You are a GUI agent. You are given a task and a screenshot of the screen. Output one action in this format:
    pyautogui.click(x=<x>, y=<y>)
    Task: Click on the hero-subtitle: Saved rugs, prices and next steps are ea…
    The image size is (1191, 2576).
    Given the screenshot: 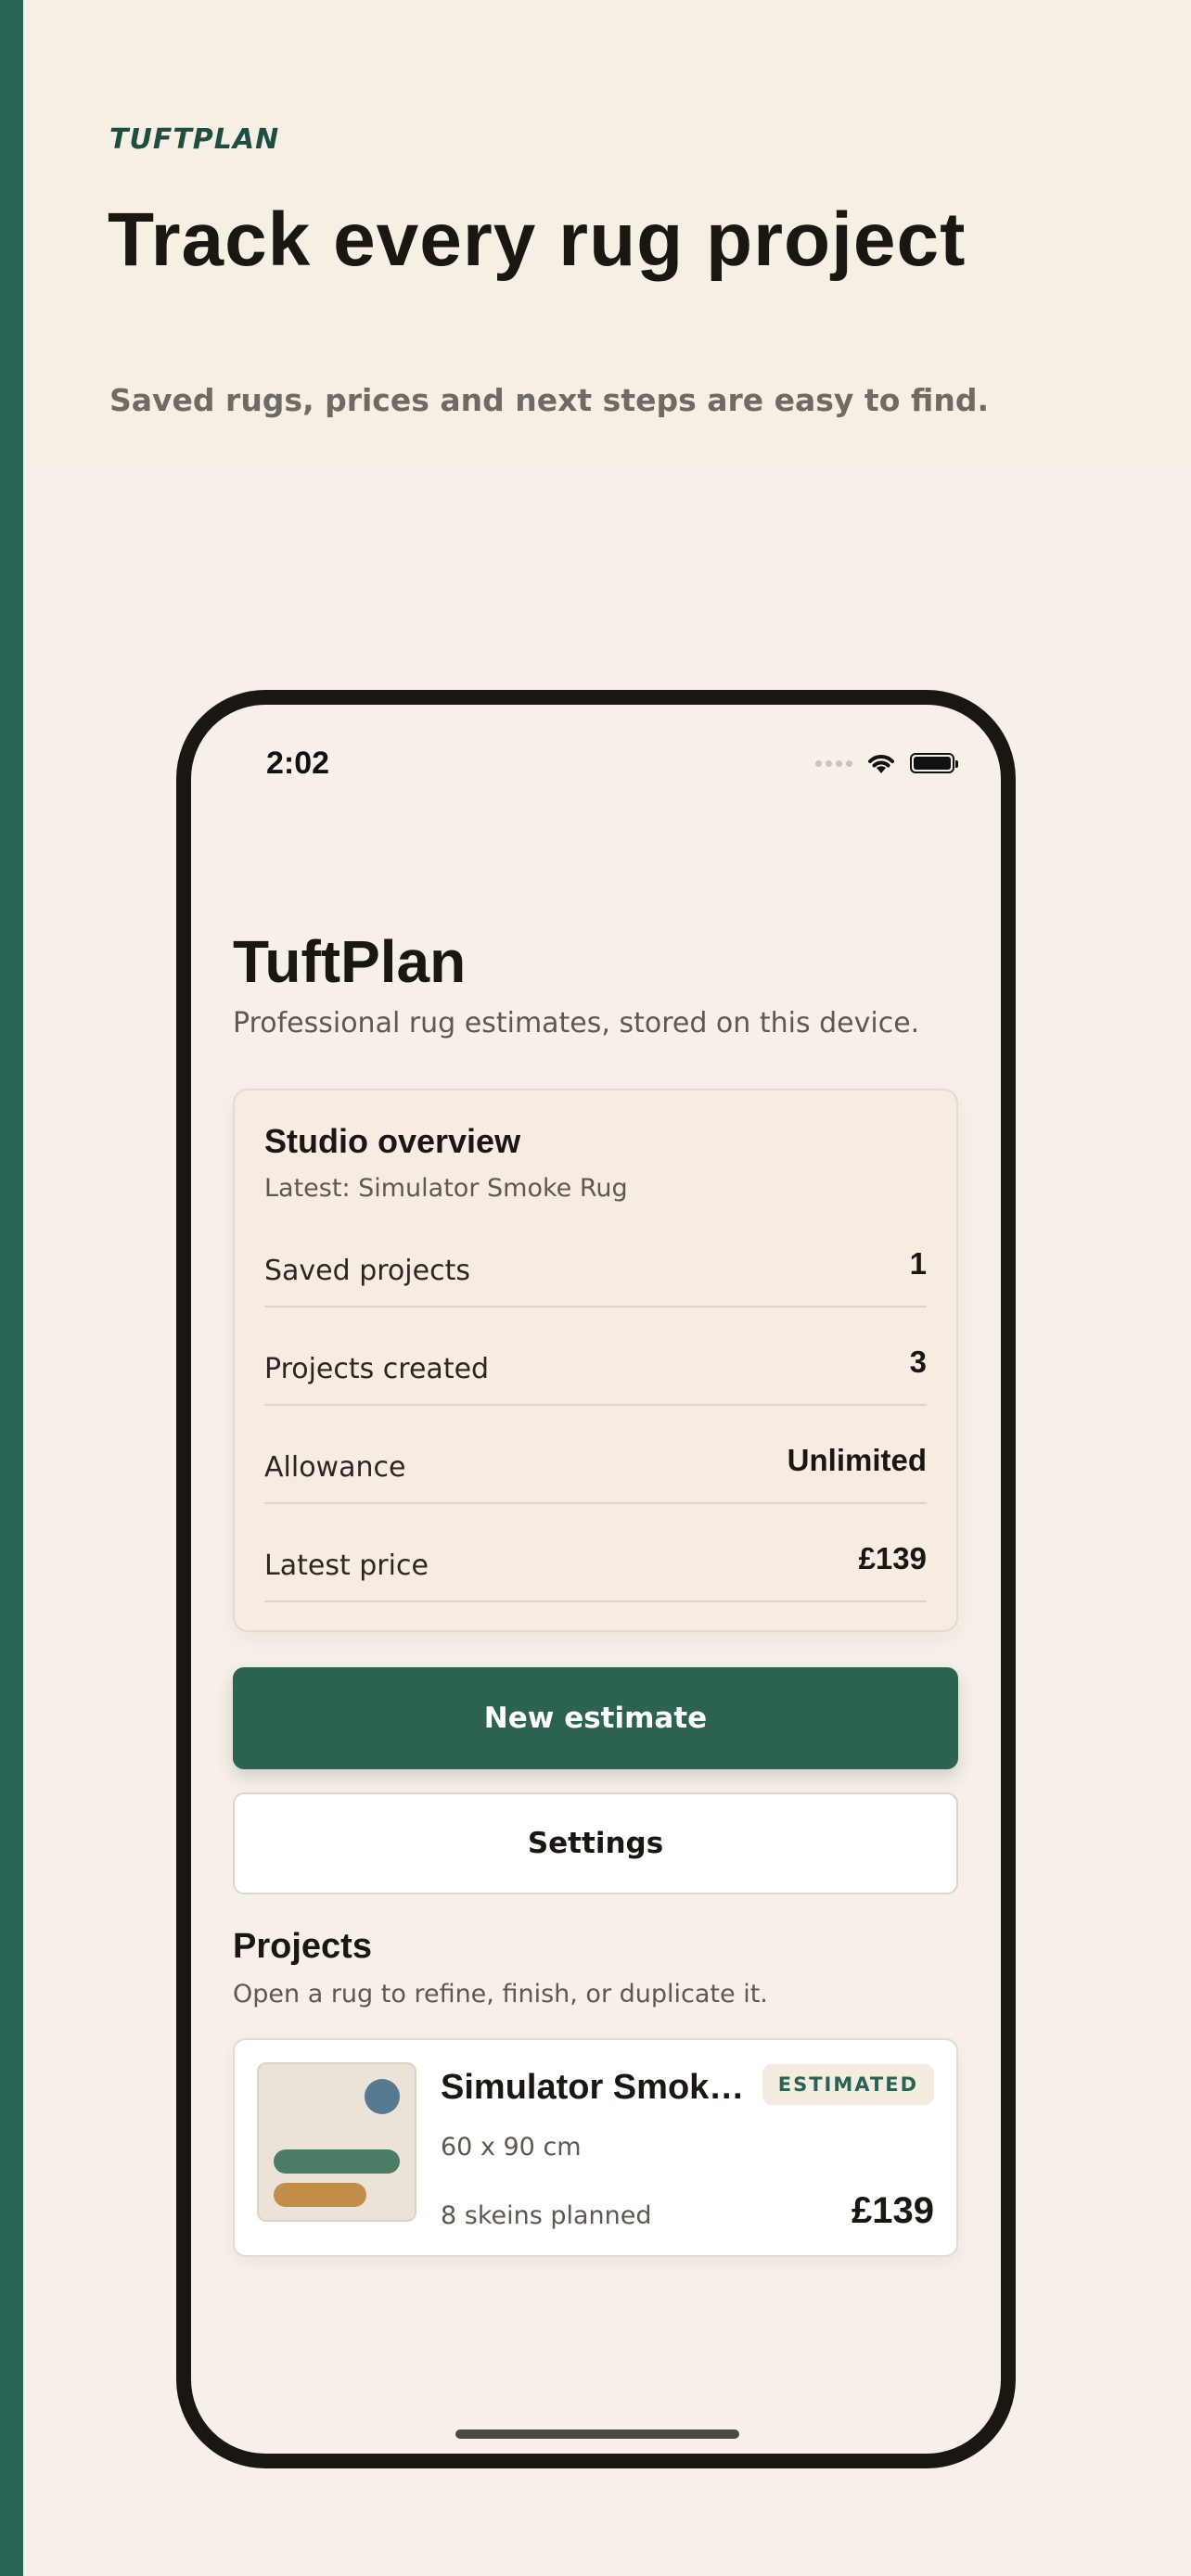 What is the action you would take?
    pyautogui.click(x=549, y=400)
    